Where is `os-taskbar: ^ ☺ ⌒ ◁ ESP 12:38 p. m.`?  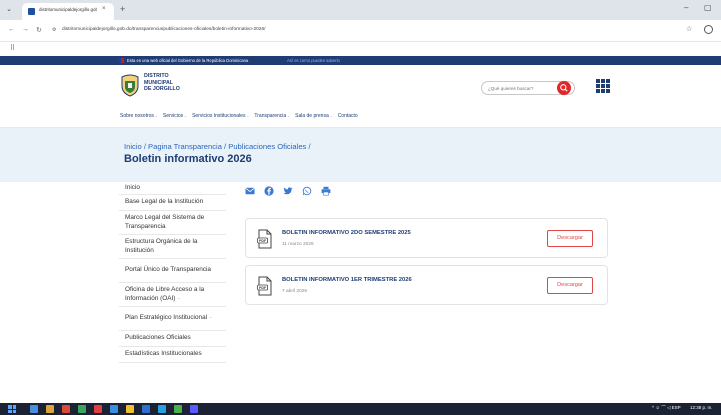
os-taskbar: ^ ☺ ⌒ ◁ ESP 12:38 p. m. is located at coordinates (360, 409).